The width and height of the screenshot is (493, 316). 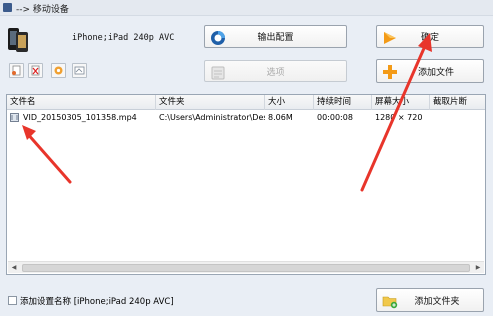 I want to click on remove-file-button, so click(x=35, y=70).